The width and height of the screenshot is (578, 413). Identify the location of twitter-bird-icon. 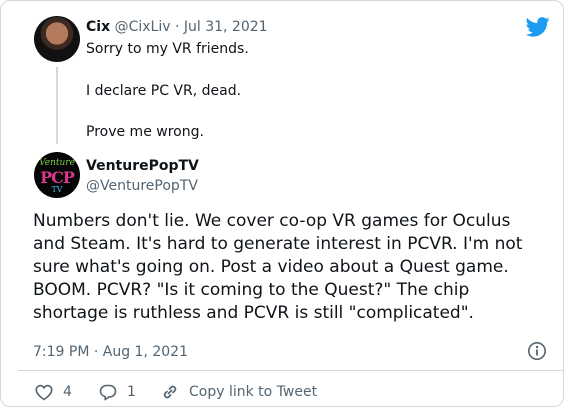
(538, 27).